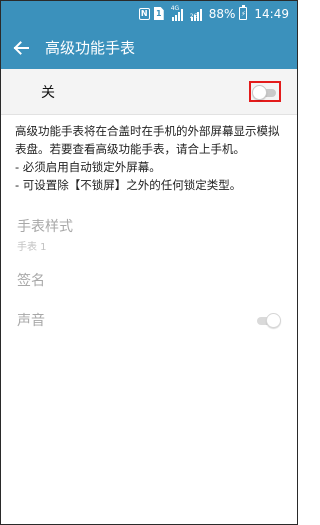  I want to click on highlight-box, so click(265, 91).